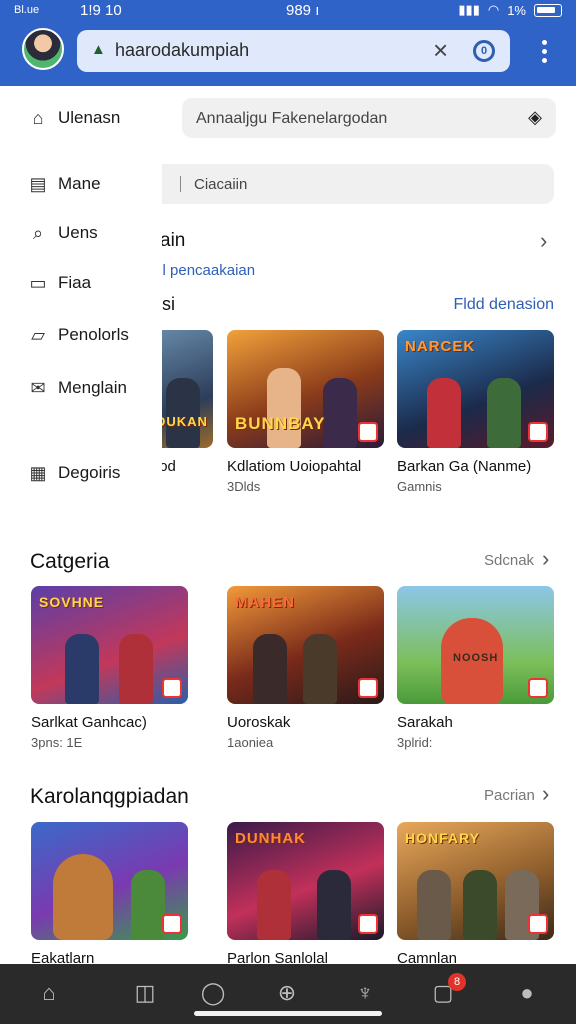  What do you see at coordinates (101, 10) in the screenshot?
I see `clock: 1!9 10` at bounding box center [101, 10].